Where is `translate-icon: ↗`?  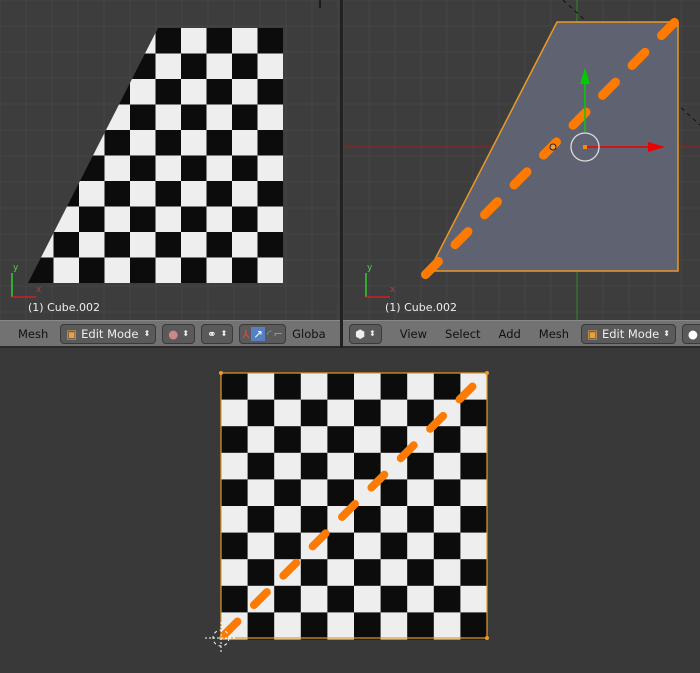
translate-icon: ↗ is located at coordinates (258, 333).